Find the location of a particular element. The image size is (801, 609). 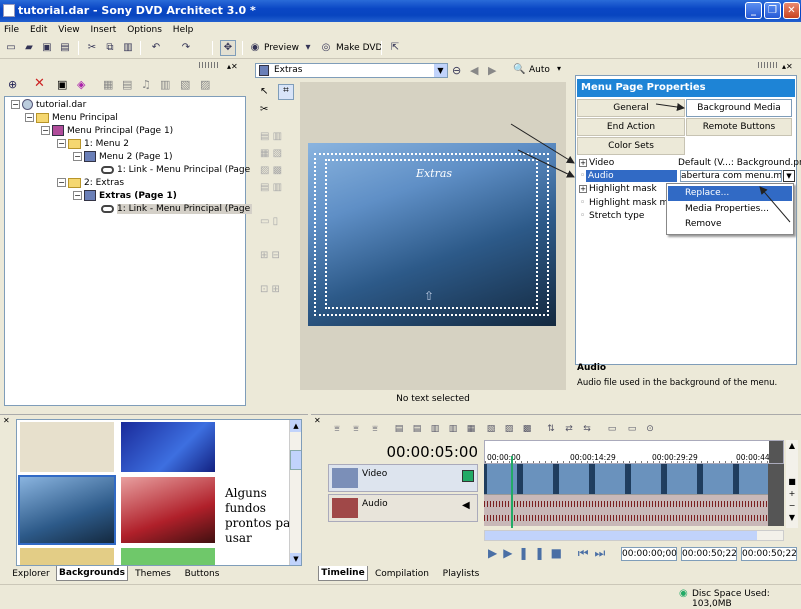

thumb-green is located at coordinates (168, 556).